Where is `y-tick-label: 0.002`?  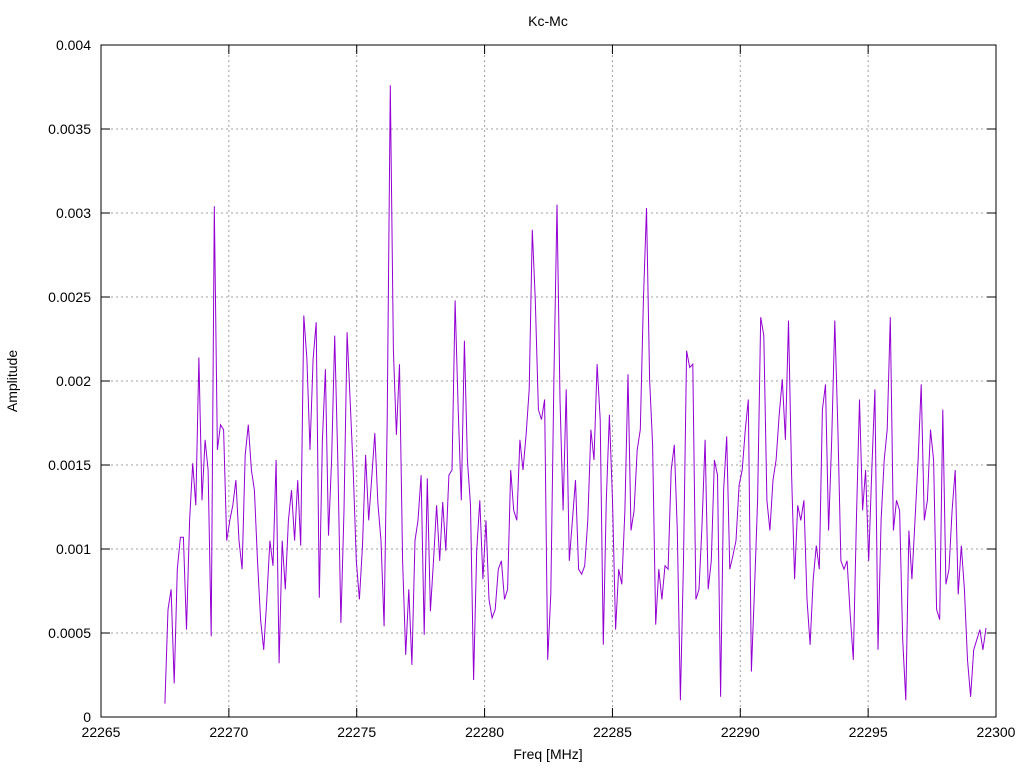
y-tick-label: 0.002 is located at coordinates (73, 381).